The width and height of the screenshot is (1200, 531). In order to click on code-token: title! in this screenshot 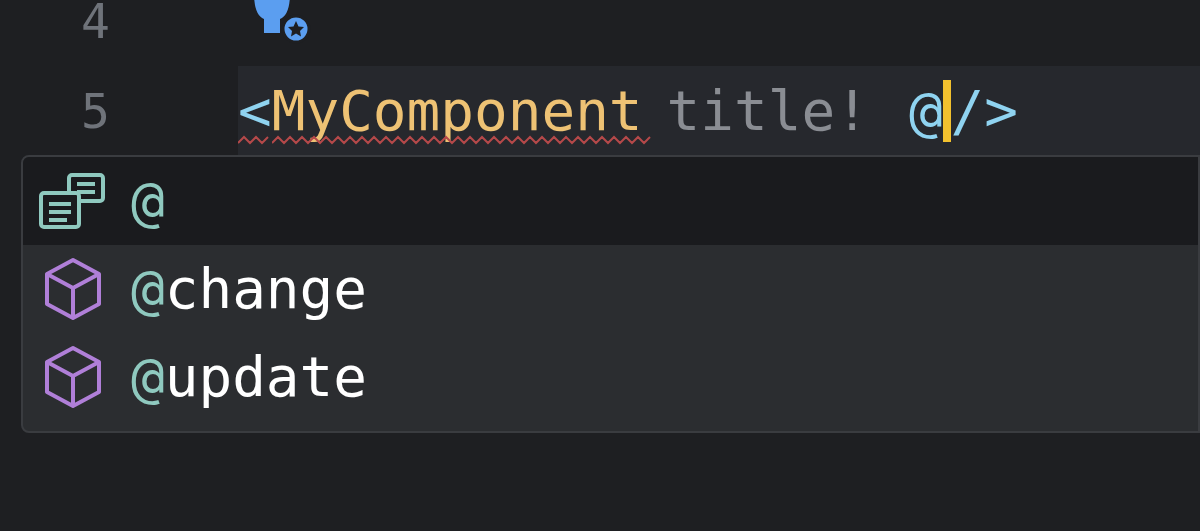, I will do `click(767, 111)`.